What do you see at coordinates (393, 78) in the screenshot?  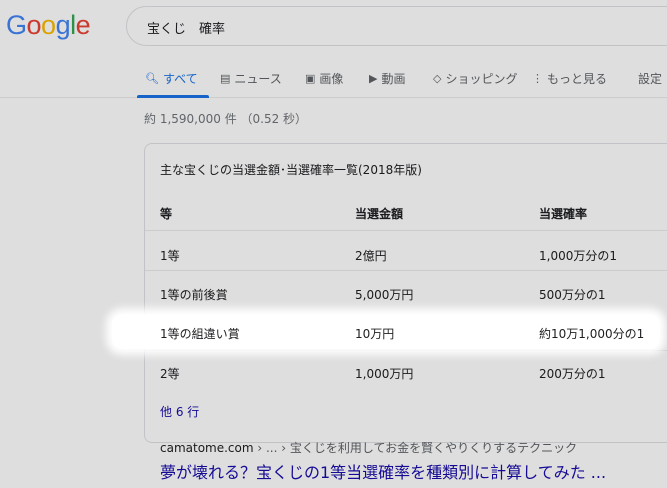 I see `tab-videos-label: 動画` at bounding box center [393, 78].